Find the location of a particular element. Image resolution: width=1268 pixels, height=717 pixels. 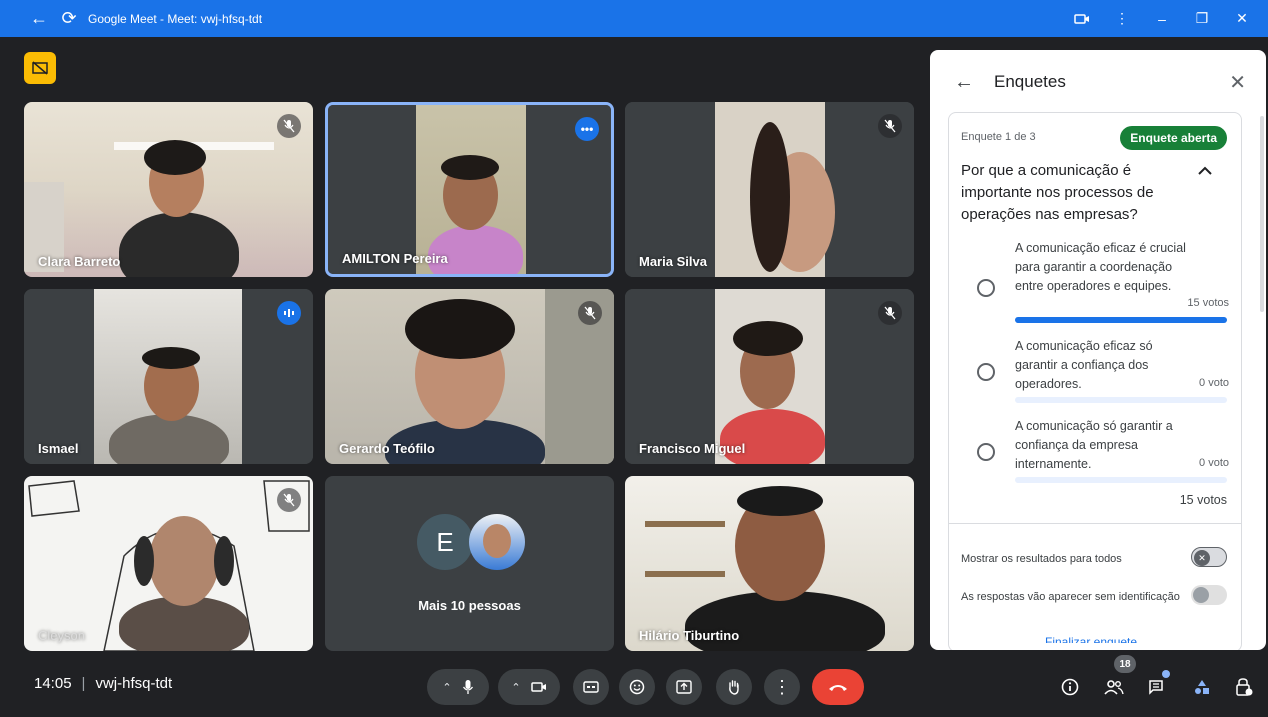

participant-name: Hilário Tiburtino is located at coordinates (689, 635).